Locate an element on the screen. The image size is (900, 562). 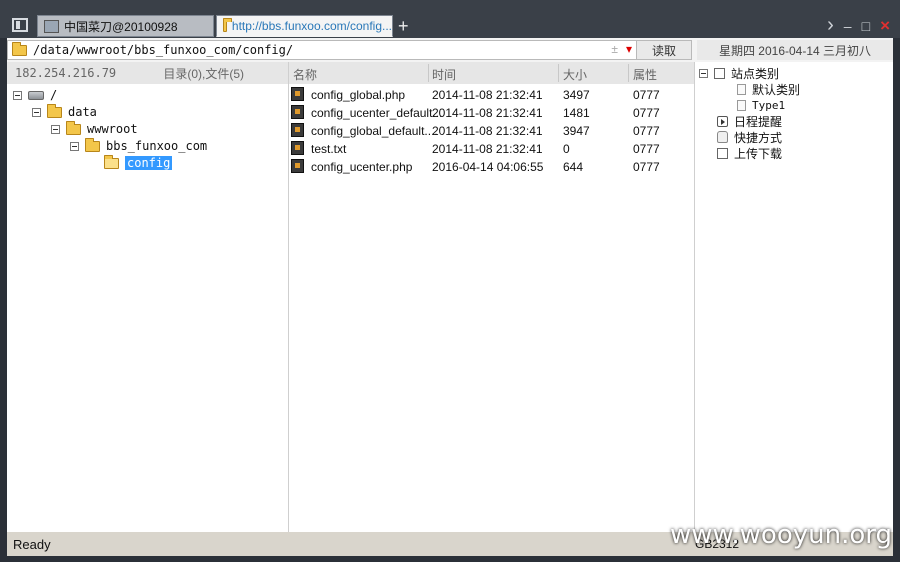
close-button: × is located at coordinates (885, 26).